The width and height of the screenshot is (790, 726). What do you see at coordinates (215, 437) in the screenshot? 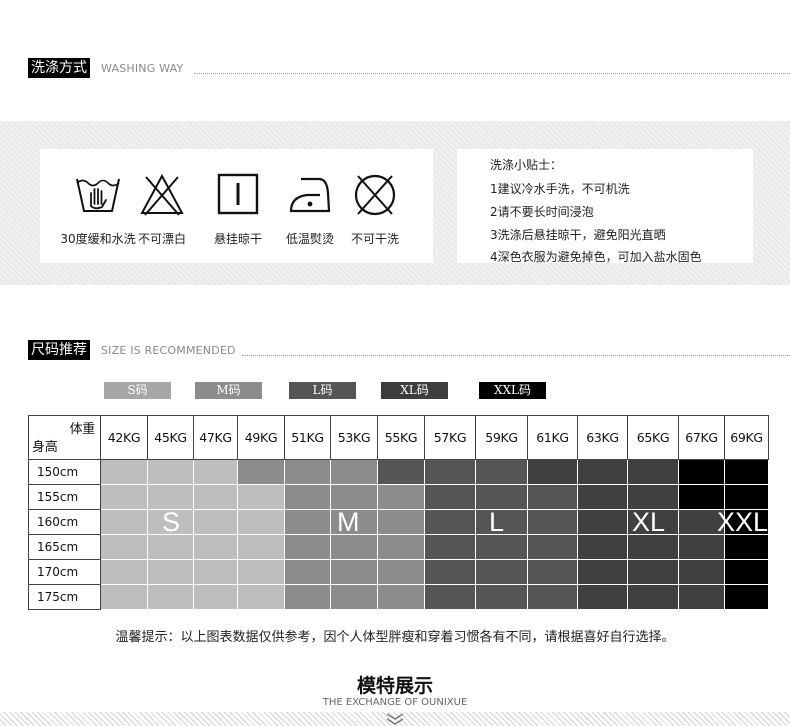
I see `weight-header: 47KG` at bounding box center [215, 437].